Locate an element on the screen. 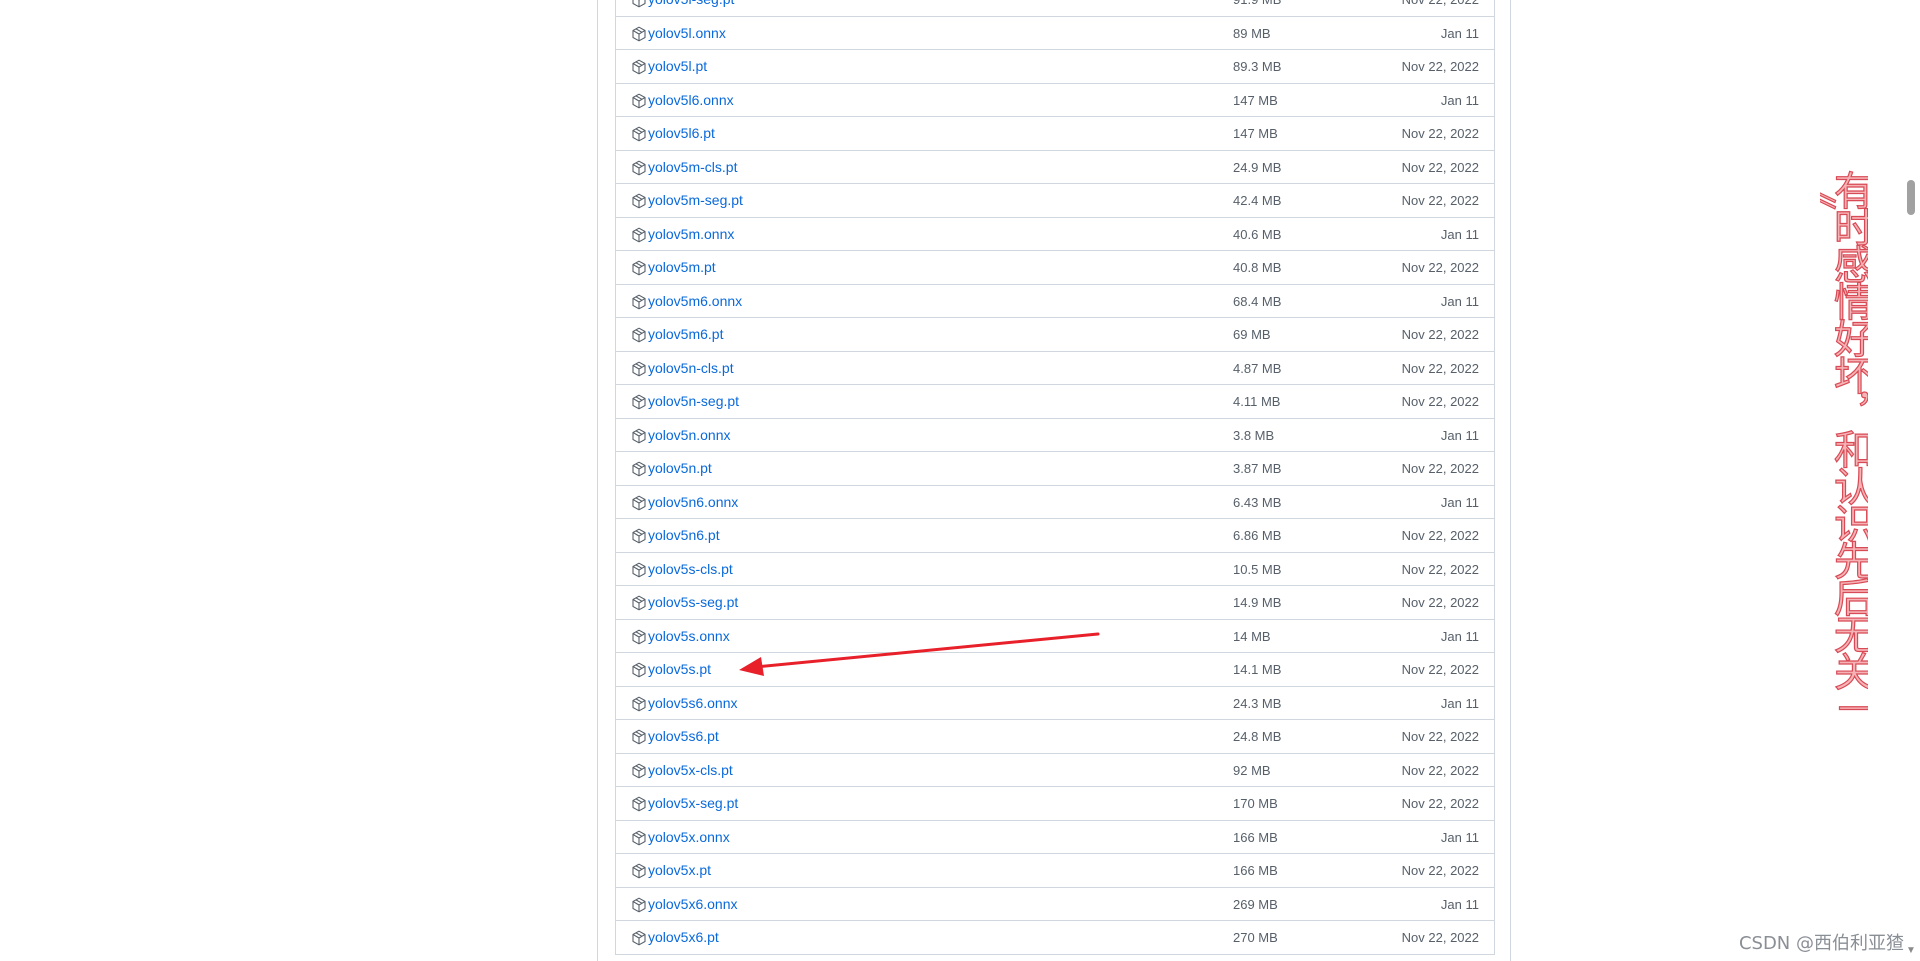 This screenshot has height=961, width=1920. asset-size: 270 MB is located at coordinates (1255, 937).